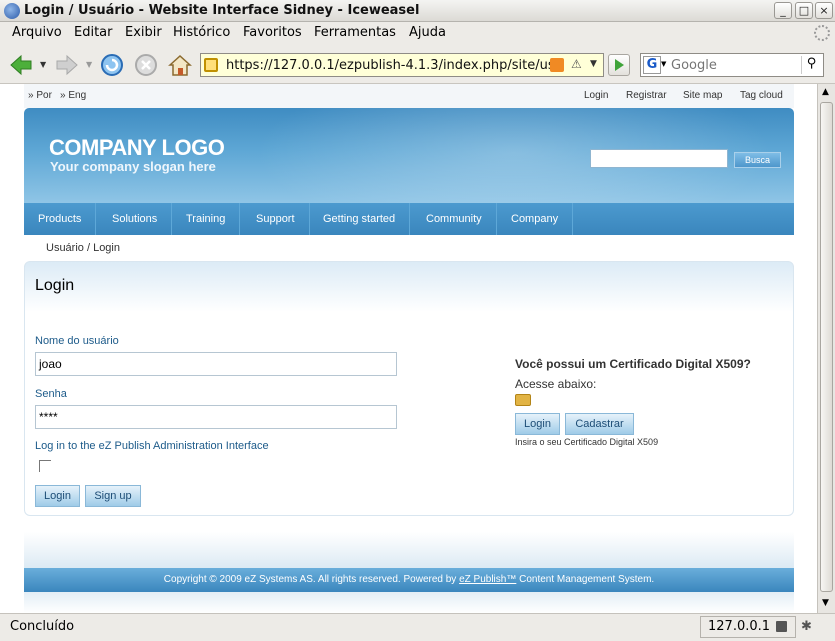  Describe the element at coordinates (83, 248) in the screenshot. I see `breadcrumb: Usuário / Login` at that location.